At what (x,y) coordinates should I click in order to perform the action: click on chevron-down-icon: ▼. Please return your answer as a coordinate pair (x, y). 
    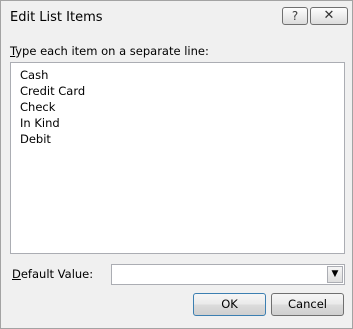
    Looking at the image, I should click on (335, 274).